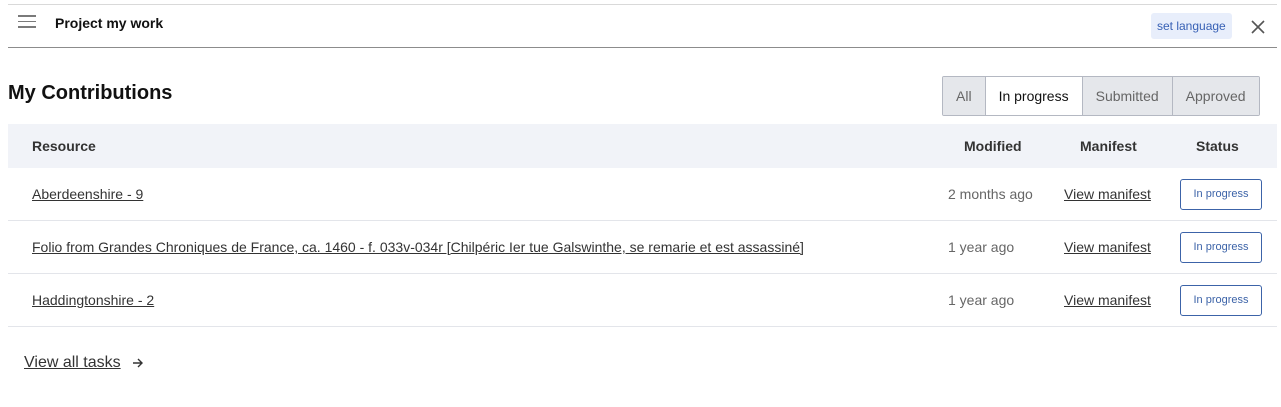  I want to click on resource-link: Aberdeenshire - 9, so click(87, 194).